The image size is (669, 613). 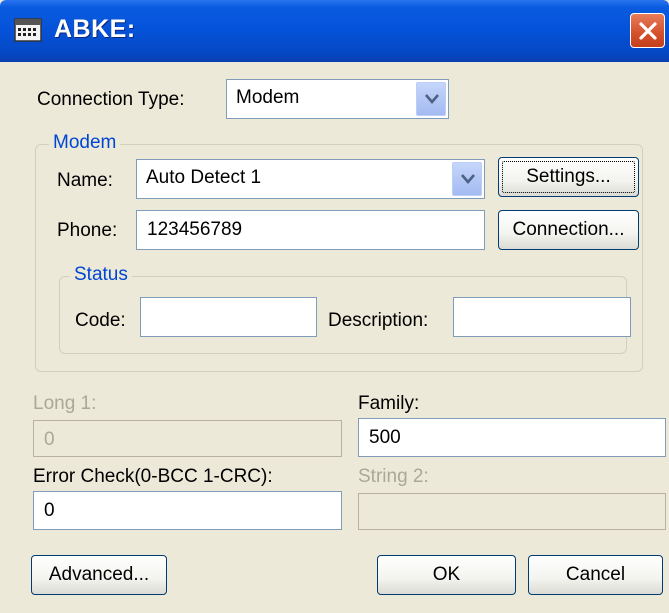 What do you see at coordinates (393, 476) in the screenshot?
I see `string2-label: String 2:` at bounding box center [393, 476].